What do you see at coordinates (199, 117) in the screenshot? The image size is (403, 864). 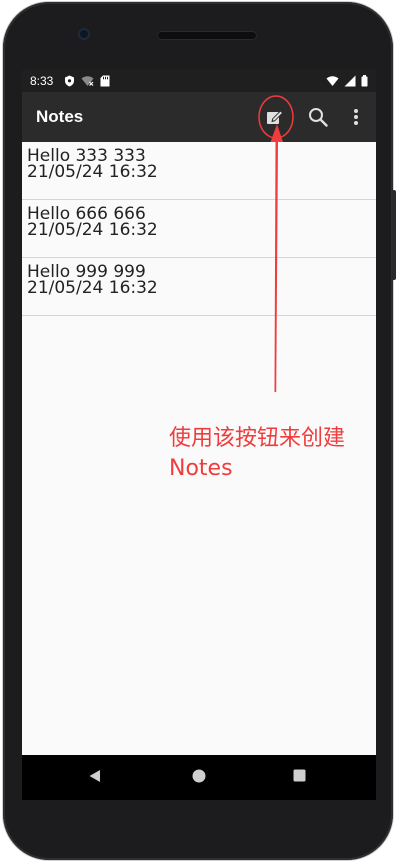 I see `app-bar: Notes` at bounding box center [199, 117].